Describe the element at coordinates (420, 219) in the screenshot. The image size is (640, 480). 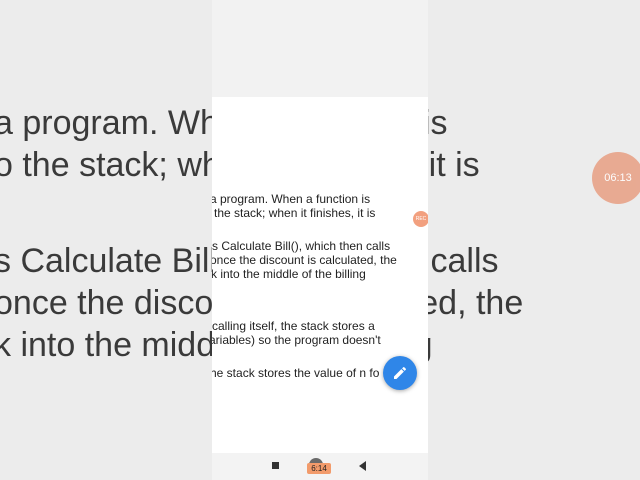
I see `recording-indicator: REC` at that location.